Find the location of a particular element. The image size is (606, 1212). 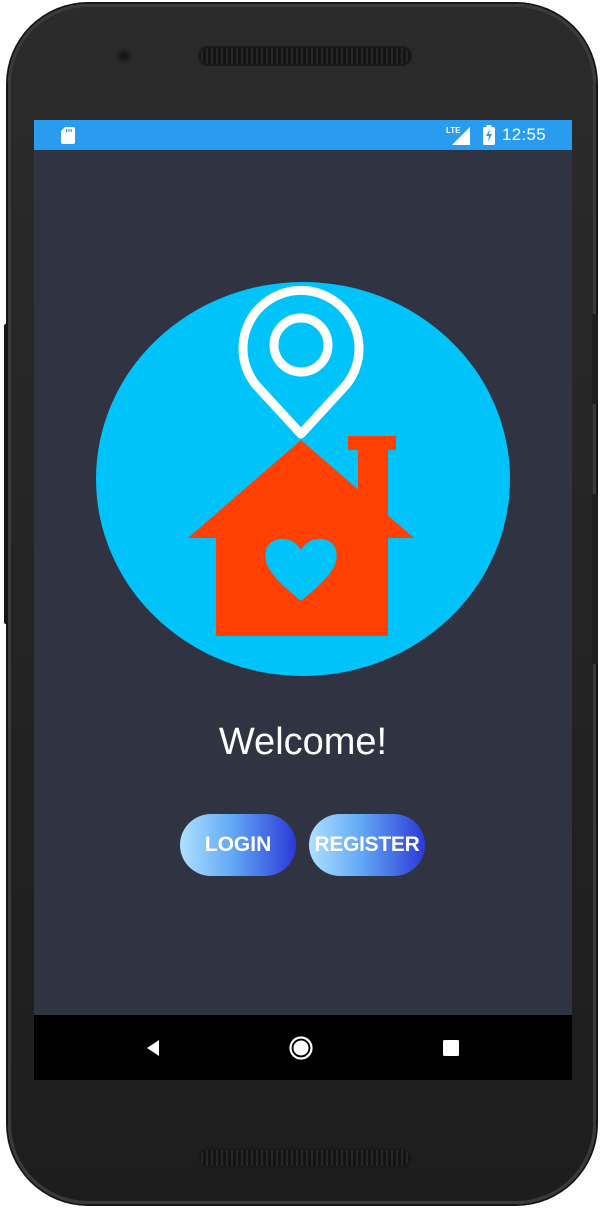

back-icon is located at coordinates (153, 1047).